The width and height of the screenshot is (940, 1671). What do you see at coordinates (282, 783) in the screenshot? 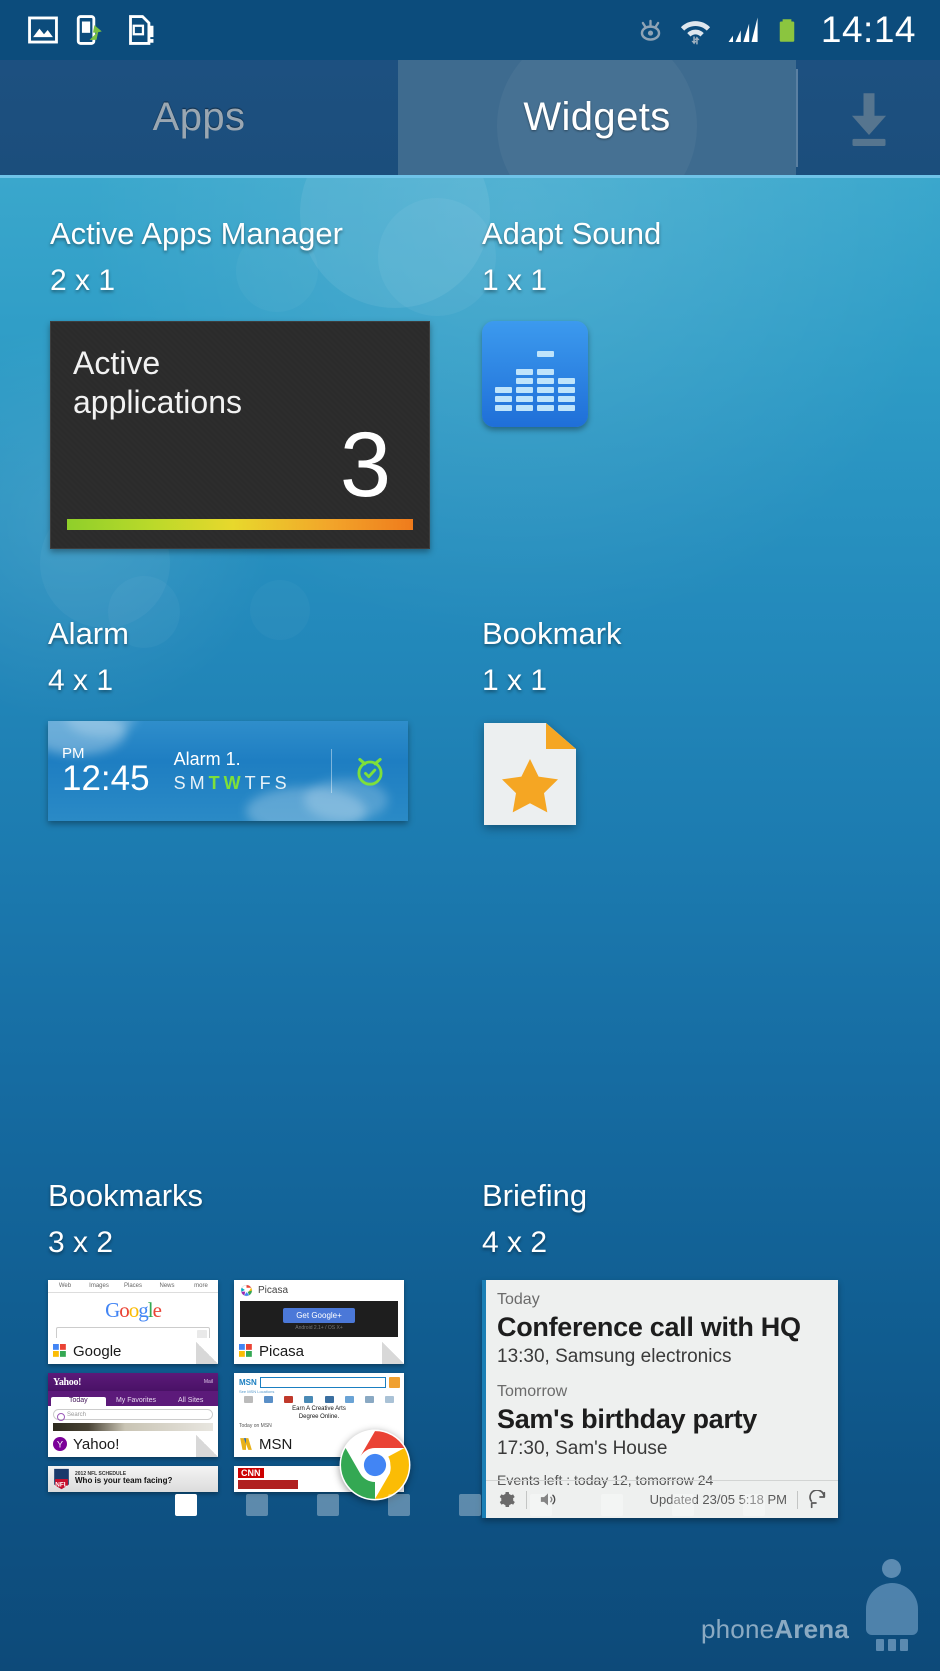
I see `alarm-day-s2: S` at bounding box center [282, 783].